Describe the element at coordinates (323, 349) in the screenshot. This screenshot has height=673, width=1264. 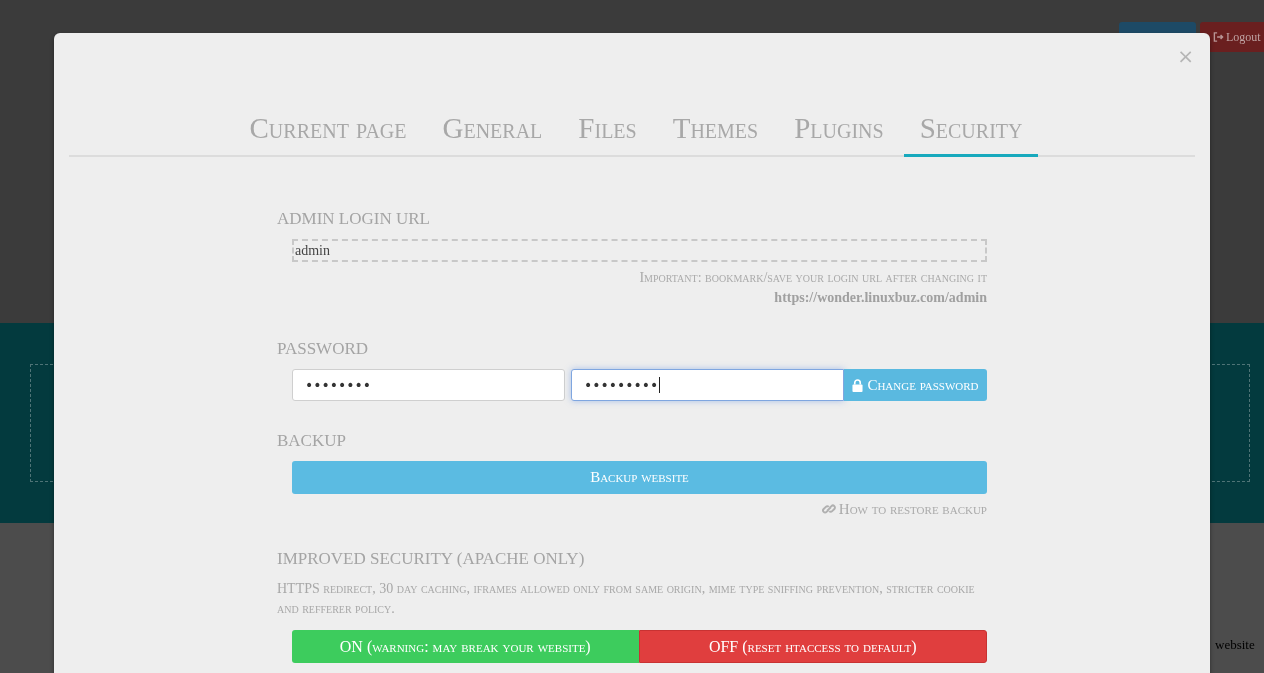
I see `section-heading: PASSWORD` at that location.